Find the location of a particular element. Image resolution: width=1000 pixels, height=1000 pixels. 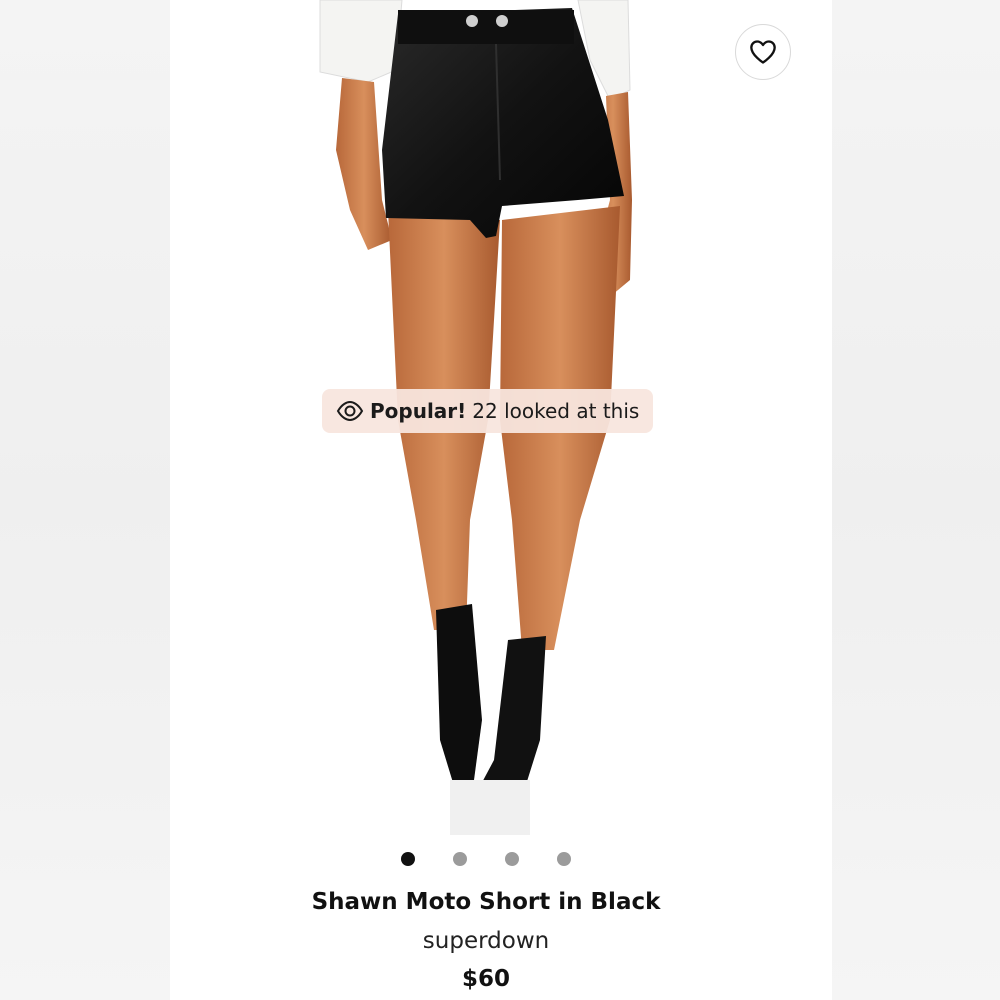

favorite-button is located at coordinates (763, 52).